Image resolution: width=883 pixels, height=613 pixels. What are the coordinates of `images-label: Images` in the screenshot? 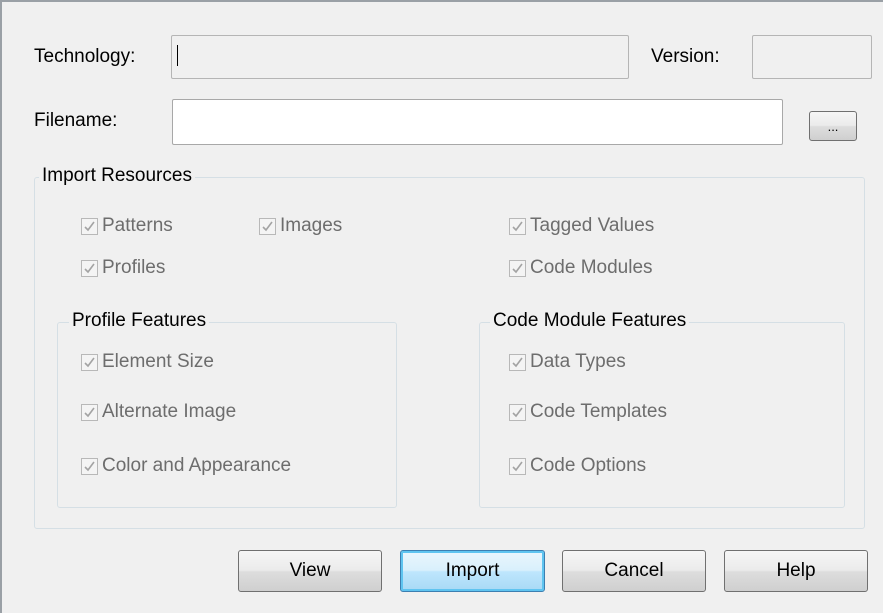 It's located at (311, 225).